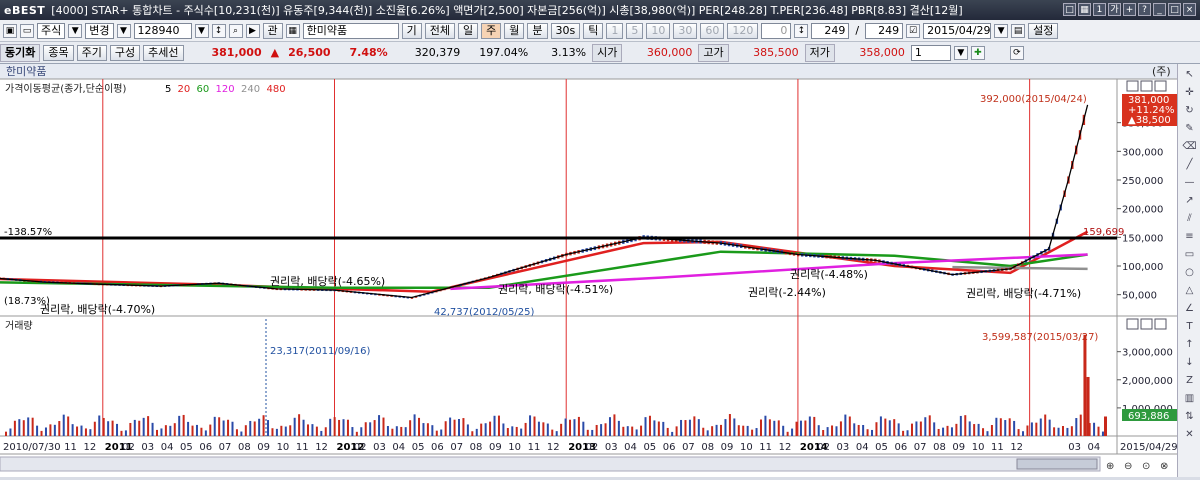 This screenshot has height=480, width=1200. Describe the element at coordinates (1190, 165) in the screenshot. I see `line-icon: ╱` at that location.